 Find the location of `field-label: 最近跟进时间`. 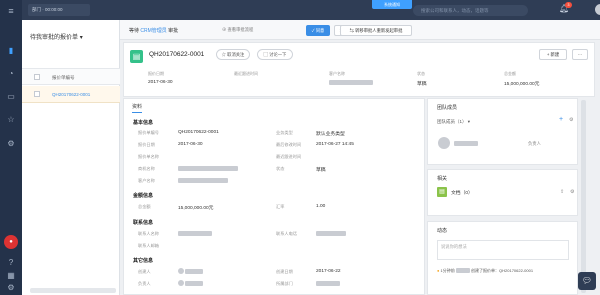

field-label: 最近跟进时间 is located at coordinates (246, 73).